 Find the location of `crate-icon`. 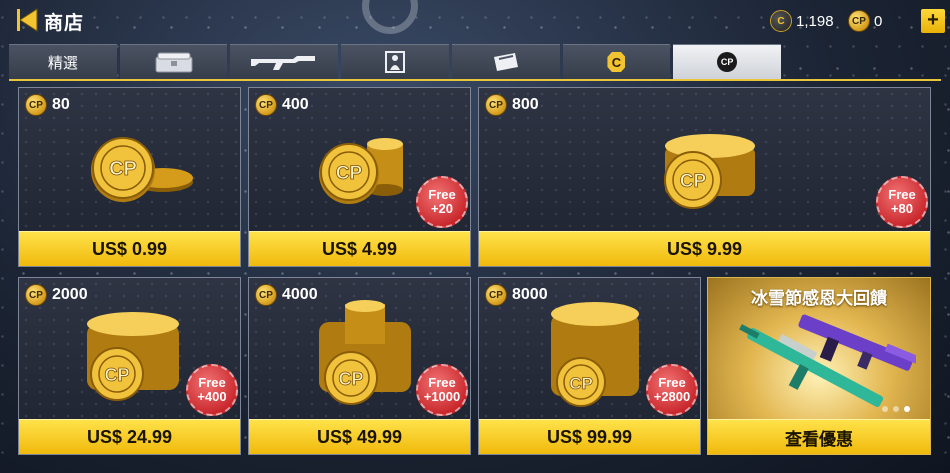

crate-icon is located at coordinates (174, 62).